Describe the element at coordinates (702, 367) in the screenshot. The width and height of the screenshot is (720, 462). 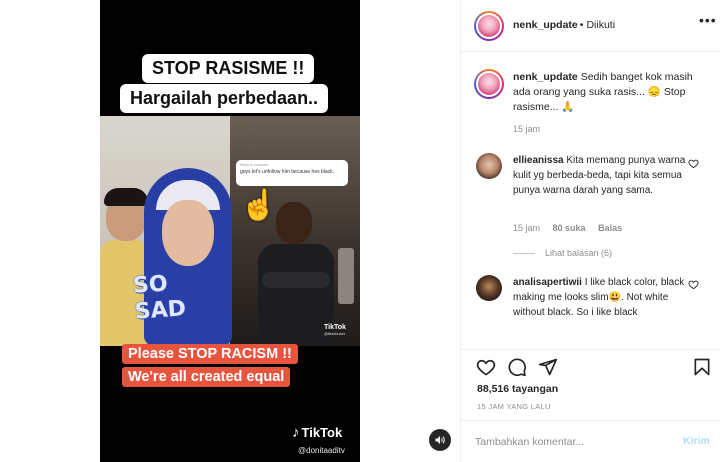
I see `bookmark-icon` at that location.